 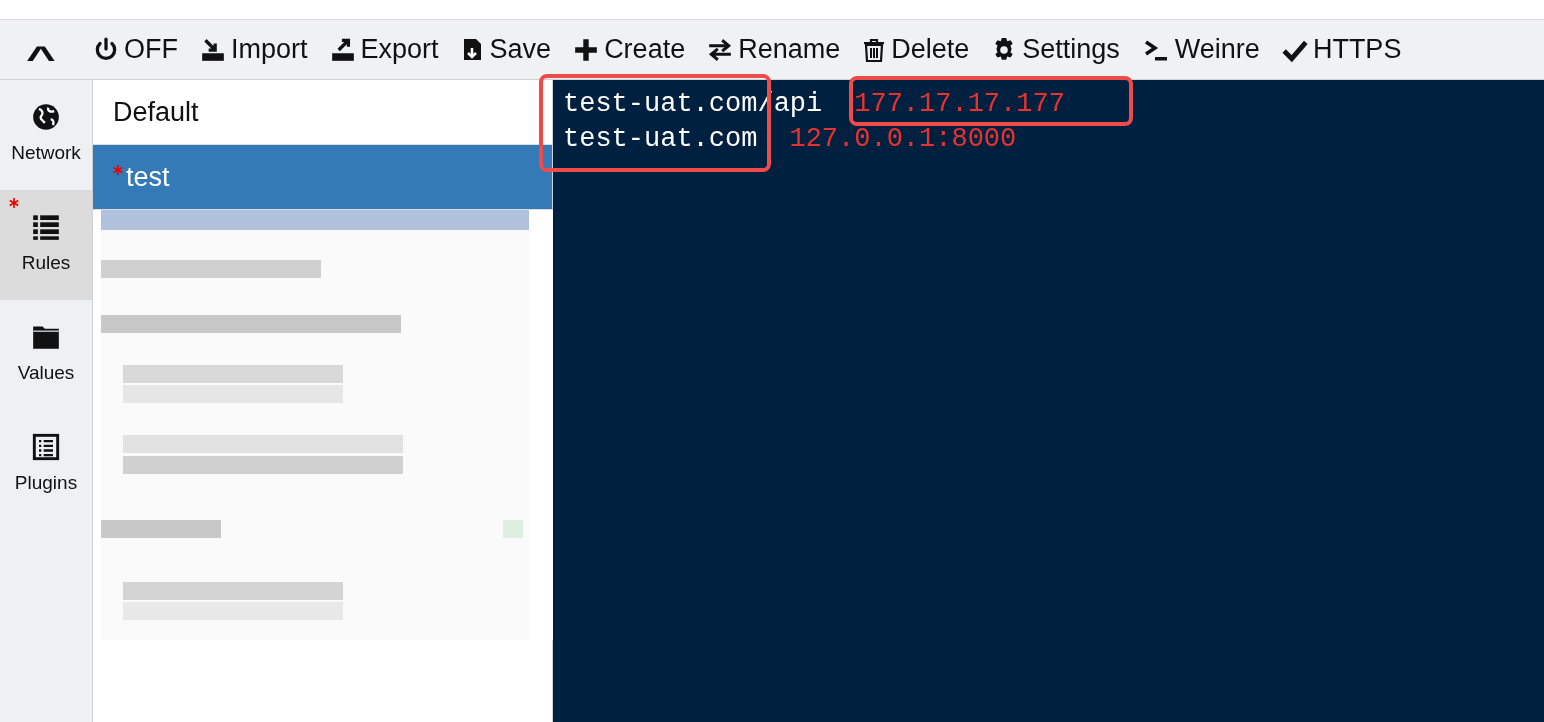 What do you see at coordinates (213, 49) in the screenshot?
I see `import-icon` at bounding box center [213, 49].